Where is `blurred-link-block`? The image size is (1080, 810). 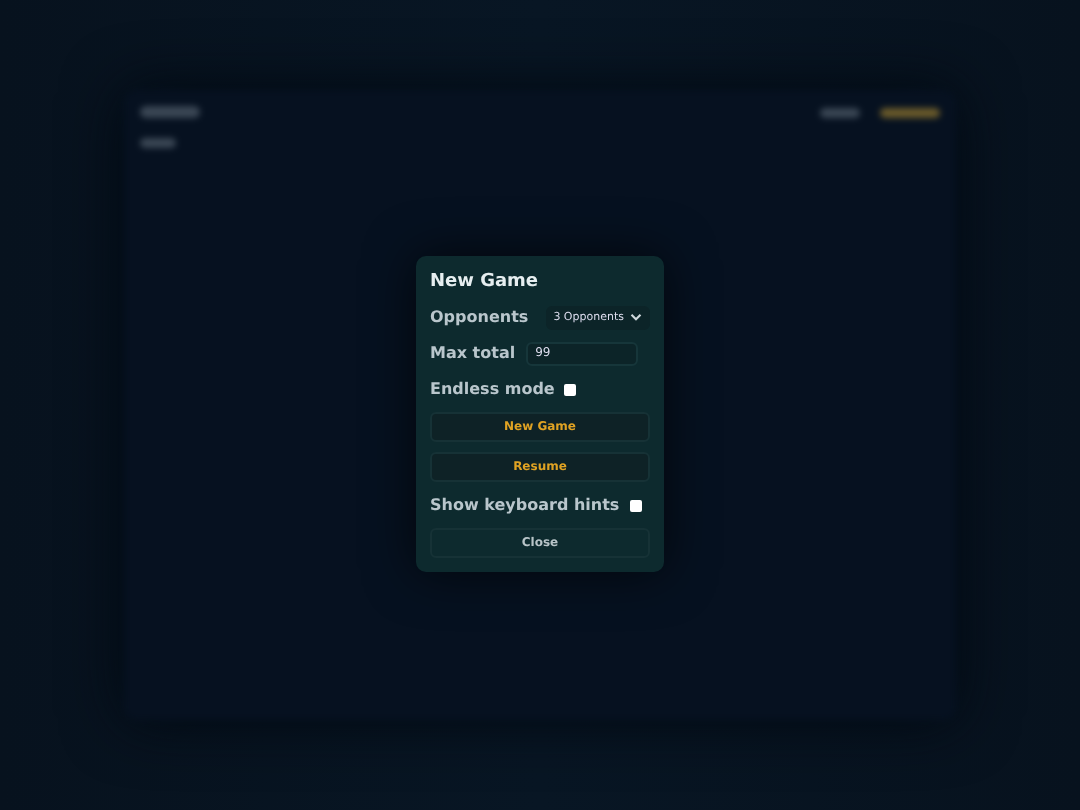
blurred-link-block is located at coordinates (840, 112).